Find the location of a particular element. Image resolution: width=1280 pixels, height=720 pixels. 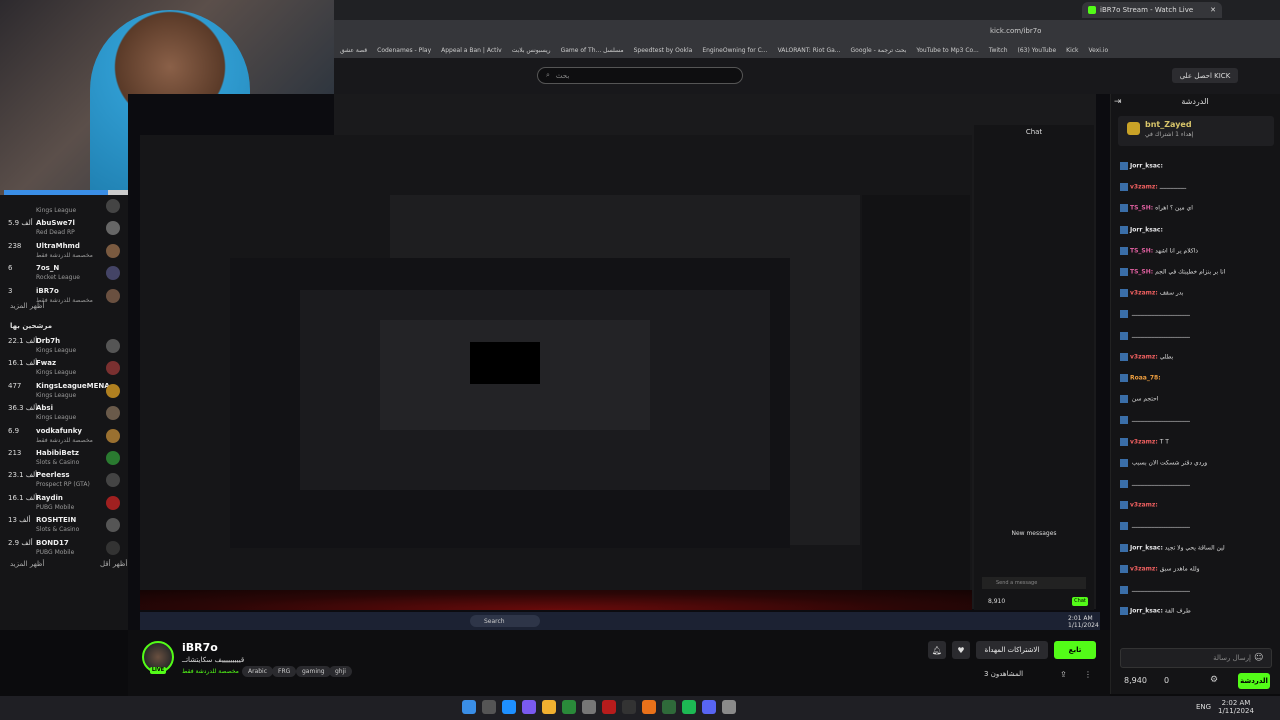

get-kick-button: احصل على KICK is located at coordinates (1205, 75).